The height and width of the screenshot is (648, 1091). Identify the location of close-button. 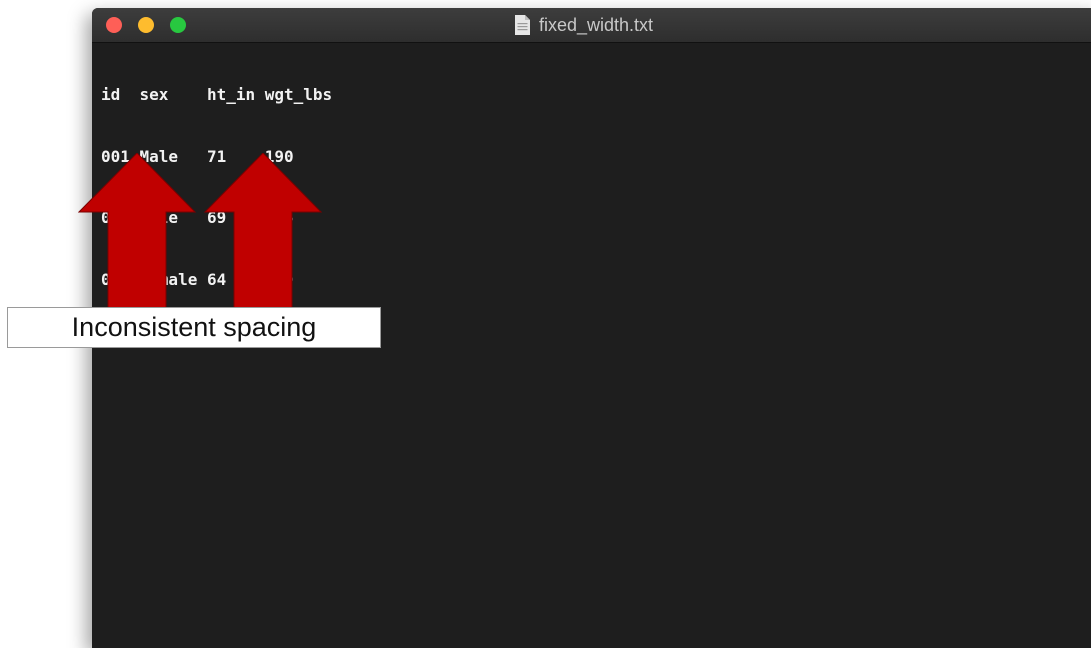
(114, 25).